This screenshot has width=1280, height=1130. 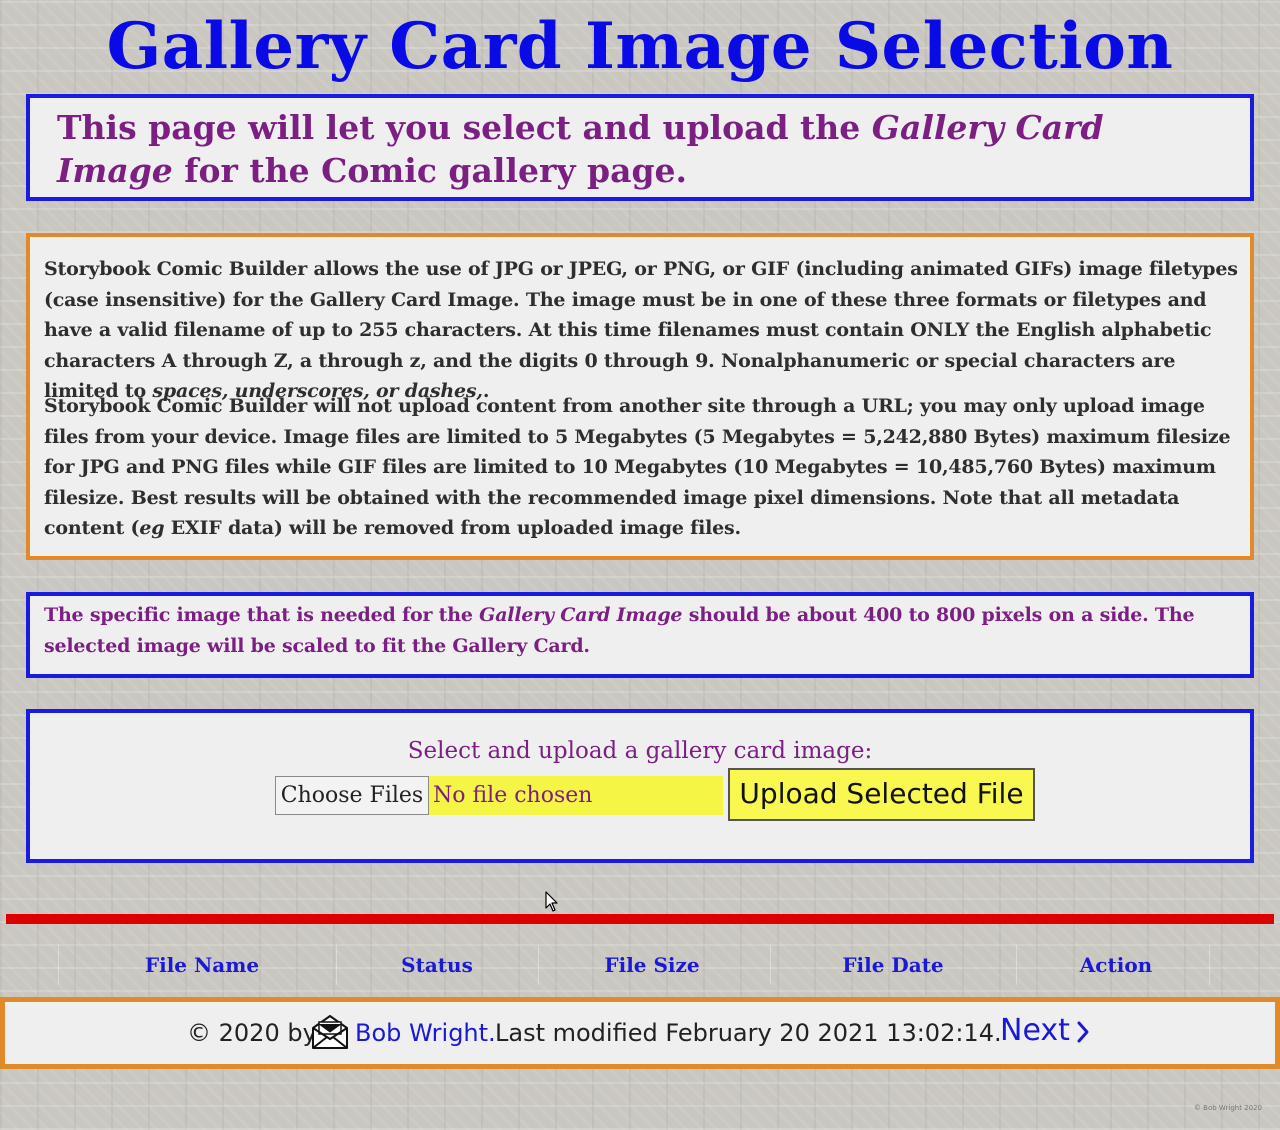 What do you see at coordinates (202, 965) in the screenshot?
I see `column-header-file-name: File Name` at bounding box center [202, 965].